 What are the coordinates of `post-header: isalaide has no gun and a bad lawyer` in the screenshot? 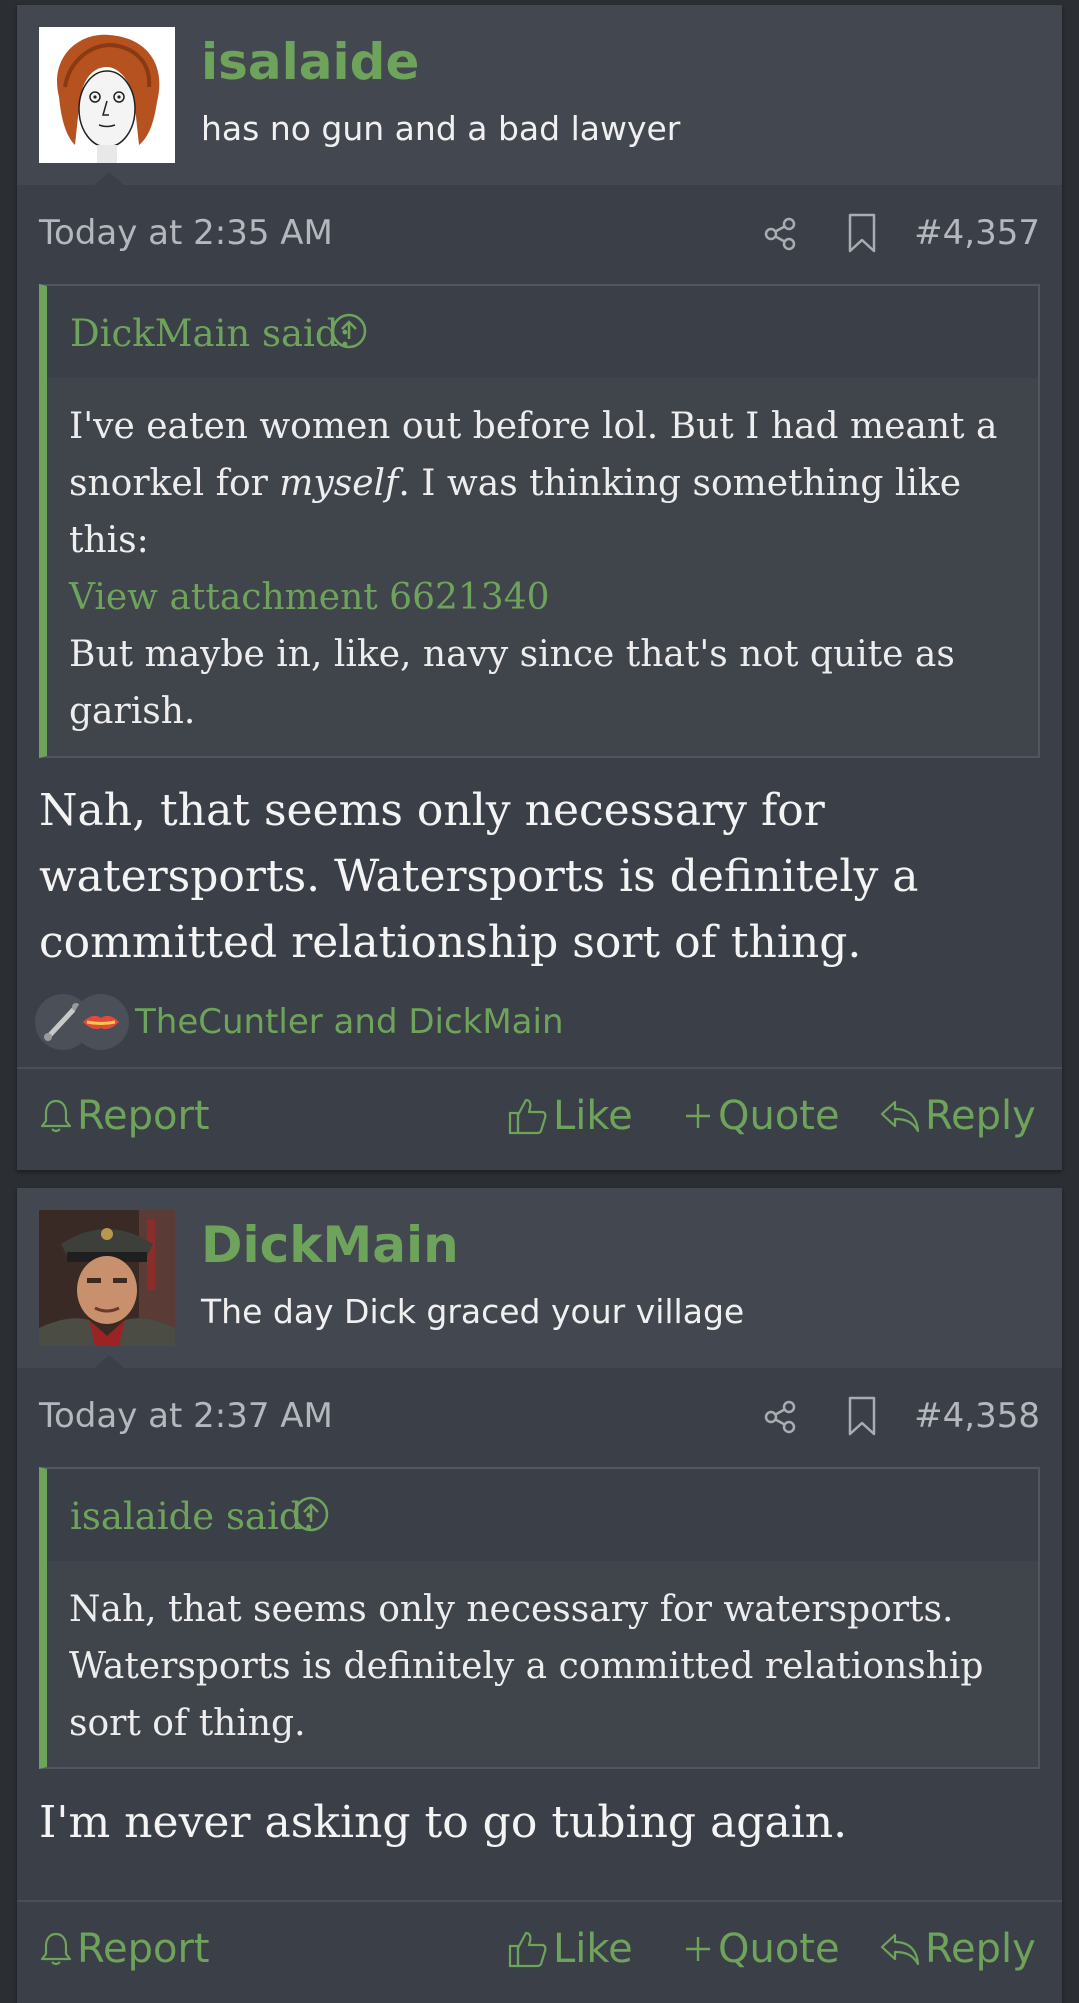 It's located at (539, 95).